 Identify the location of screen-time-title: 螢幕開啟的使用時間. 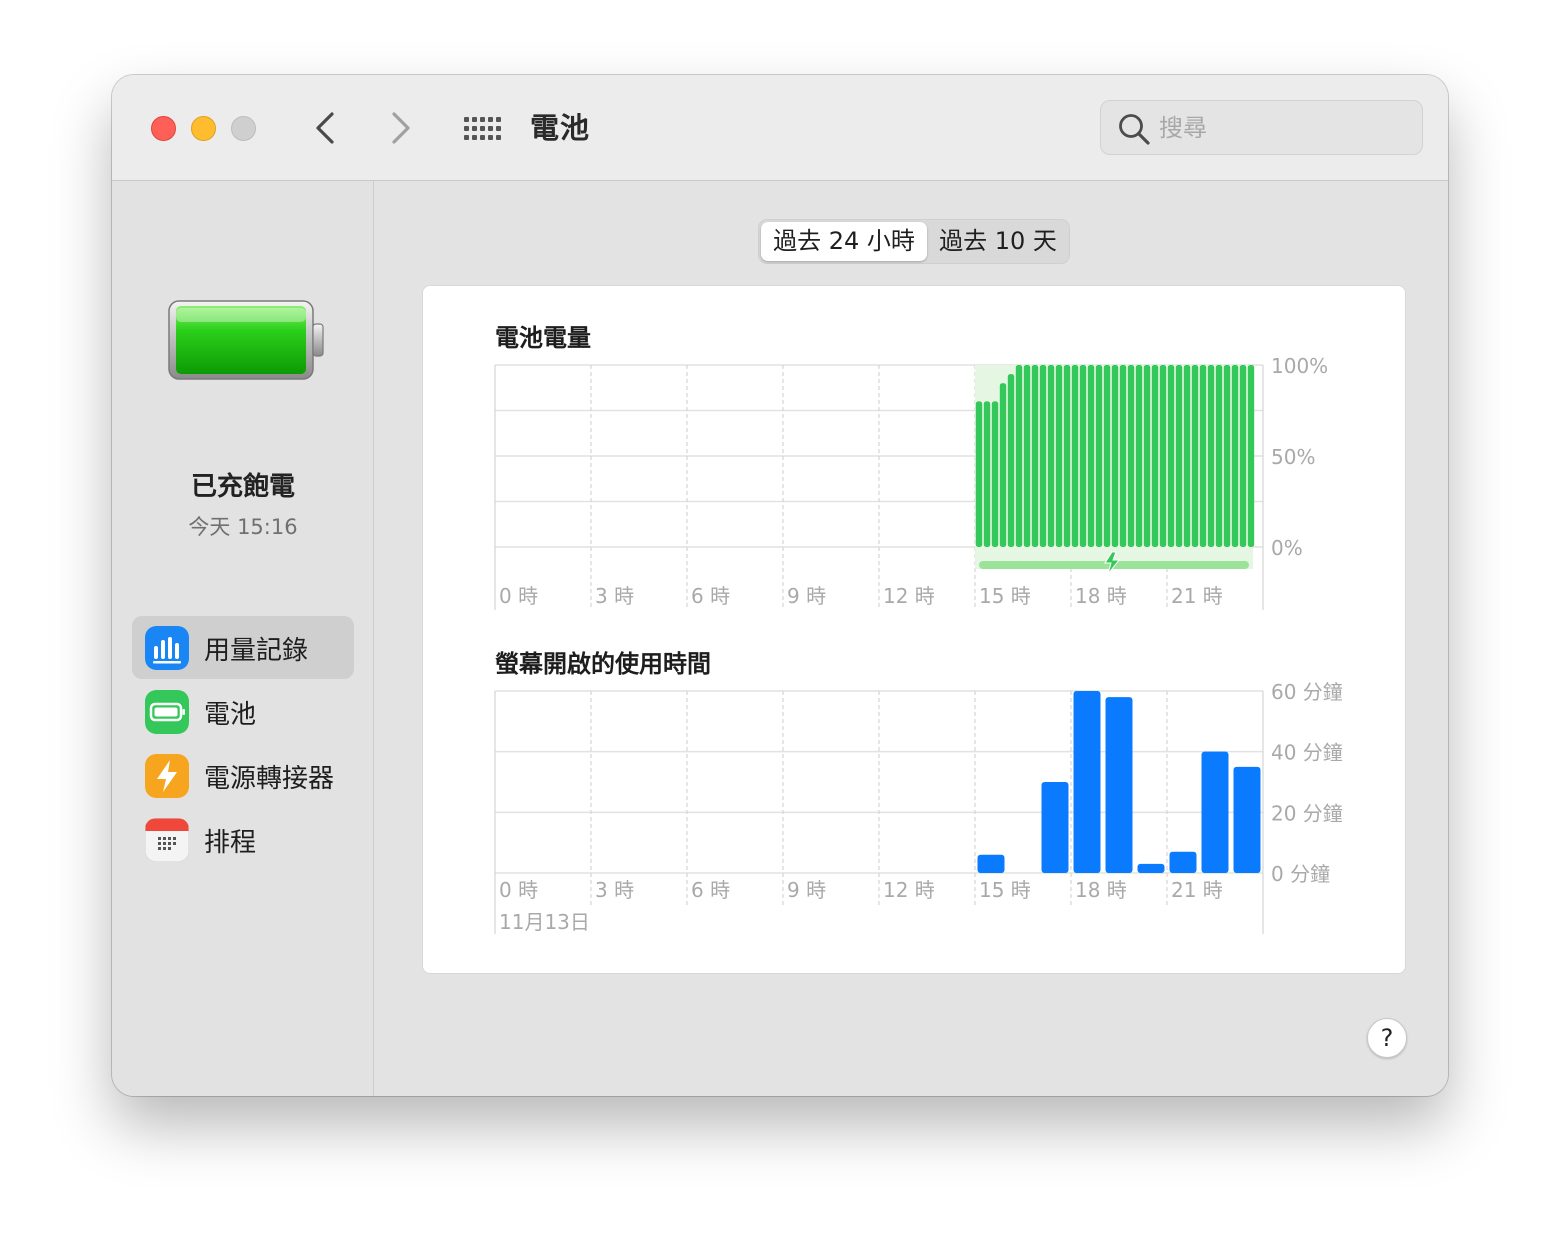
(603, 664).